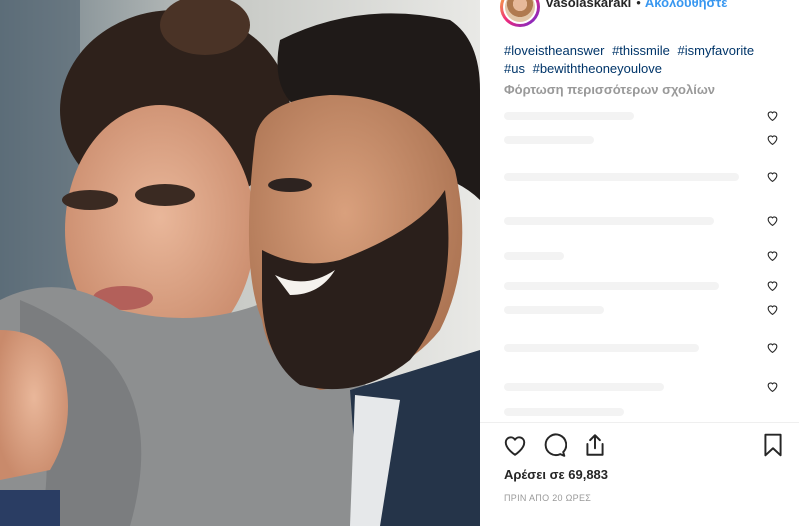  Describe the element at coordinates (716, 50) in the screenshot. I see `hashtag-link: #ismyfavorite` at that location.